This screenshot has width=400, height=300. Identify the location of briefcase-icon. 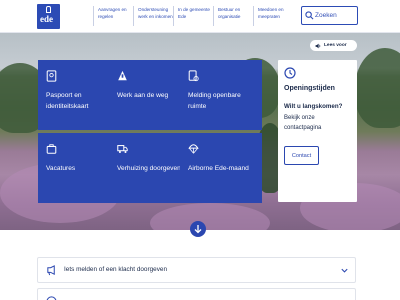
(51, 149).